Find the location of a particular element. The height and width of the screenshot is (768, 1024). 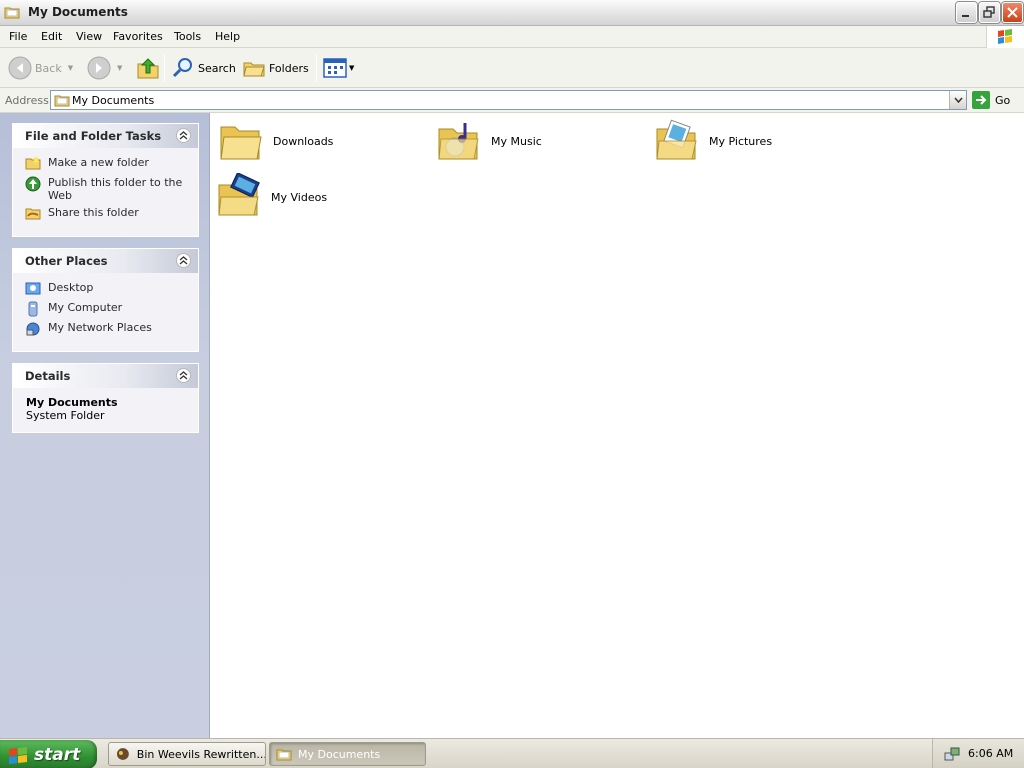

panel-header: Other Places is located at coordinates (105, 261).